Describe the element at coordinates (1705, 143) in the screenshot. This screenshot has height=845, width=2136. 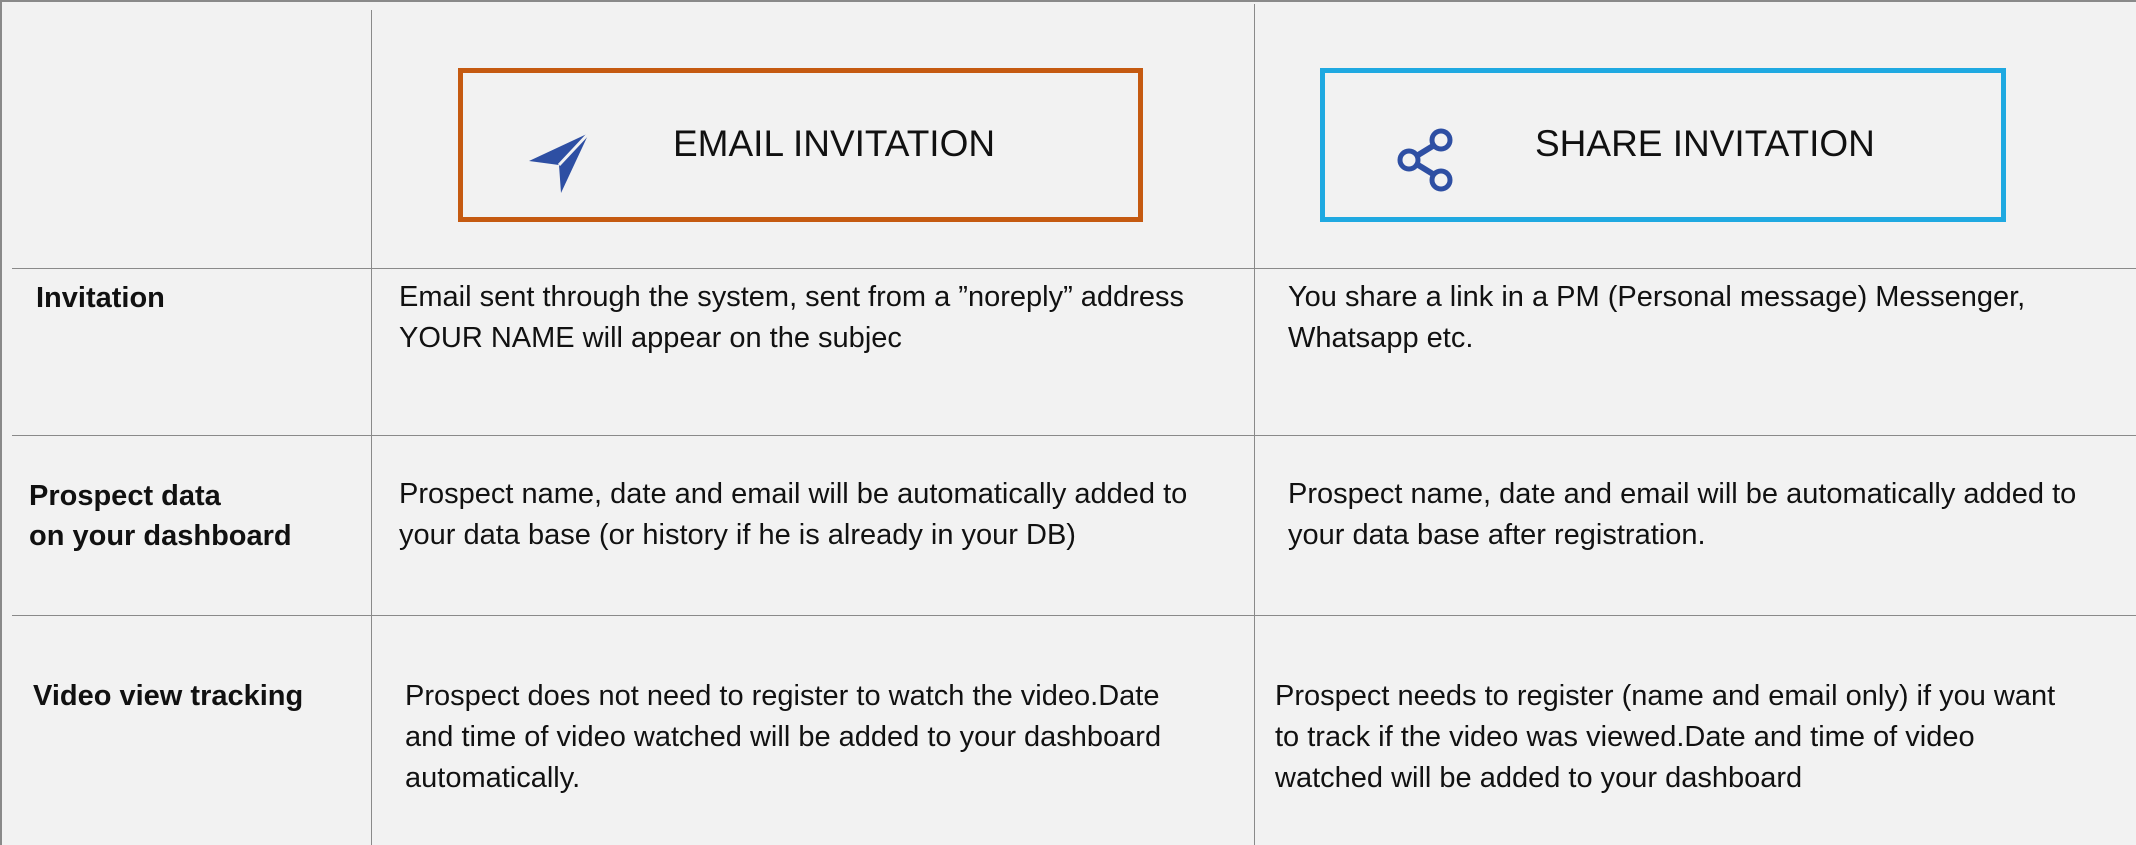
I see `share-invitation-label: SHARE INVITATION` at that location.